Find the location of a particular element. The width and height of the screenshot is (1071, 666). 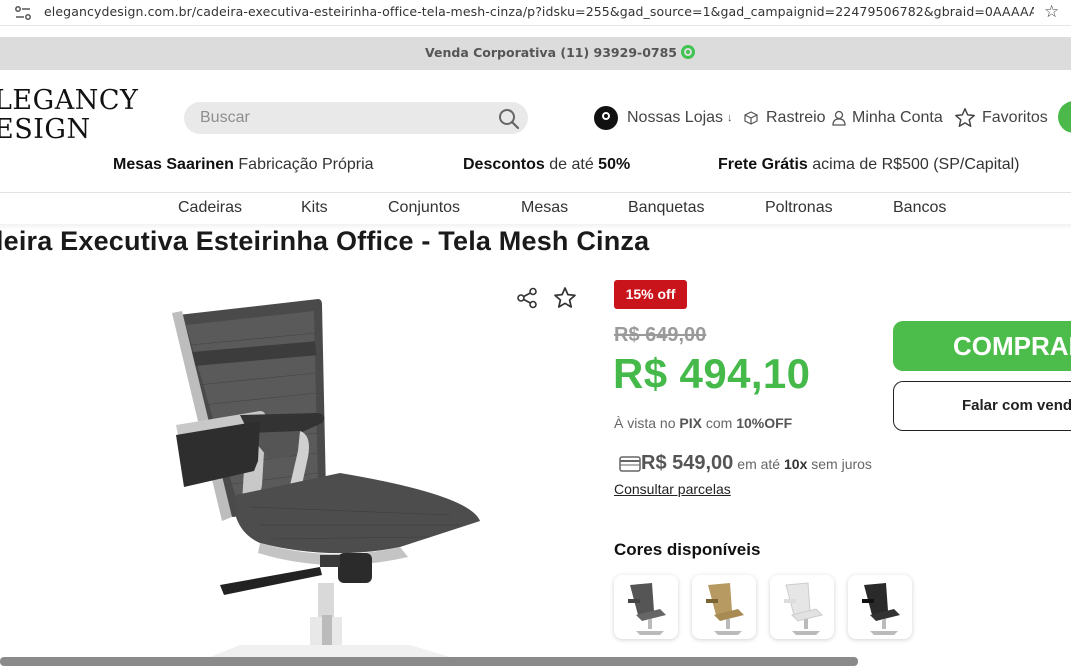

share-icon is located at coordinates (527, 298).